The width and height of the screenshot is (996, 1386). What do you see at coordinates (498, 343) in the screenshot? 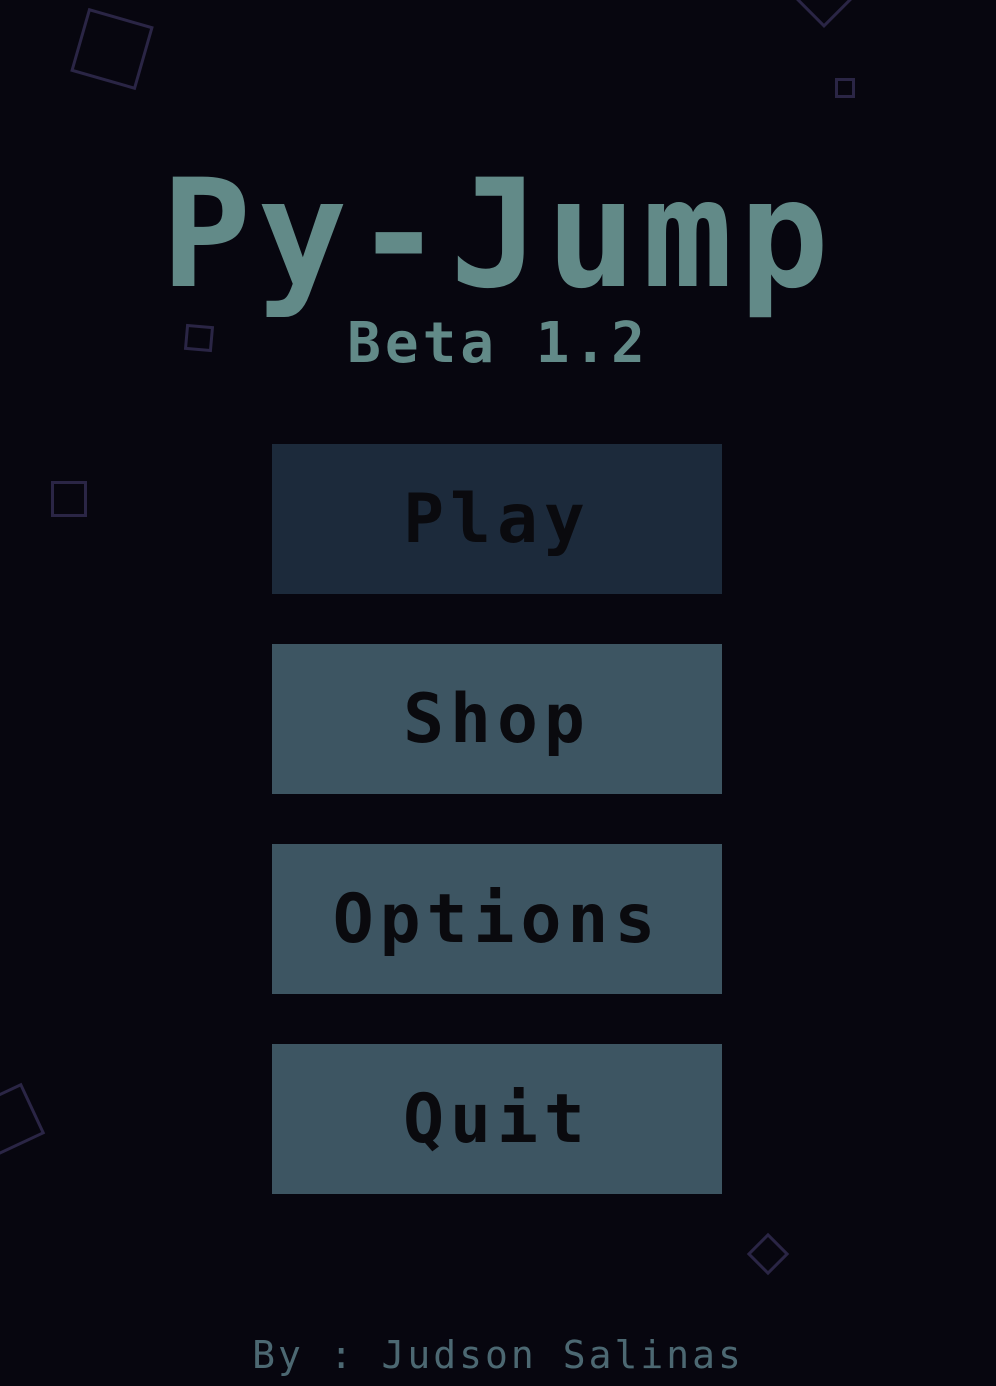
I see `version-label: Beta 1.2` at bounding box center [498, 343].